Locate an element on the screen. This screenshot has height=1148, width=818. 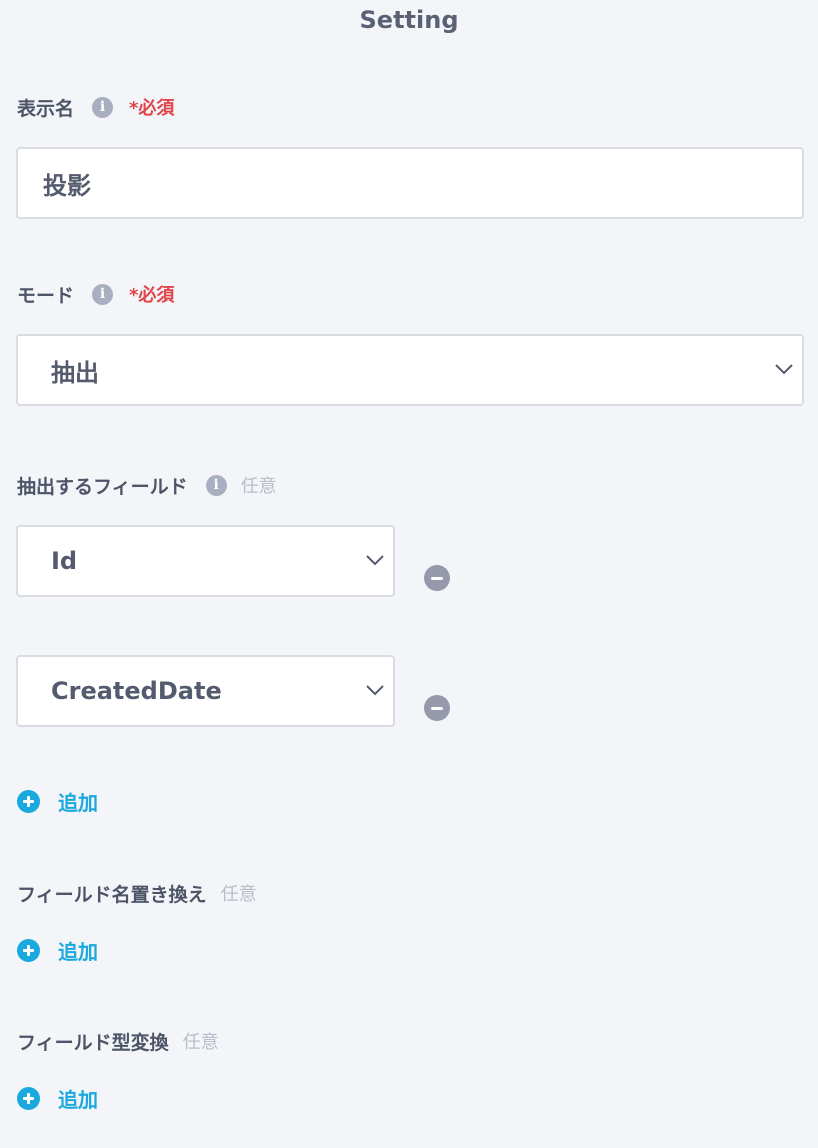
mode-label-row: モード i *必須 is located at coordinates (95, 294).